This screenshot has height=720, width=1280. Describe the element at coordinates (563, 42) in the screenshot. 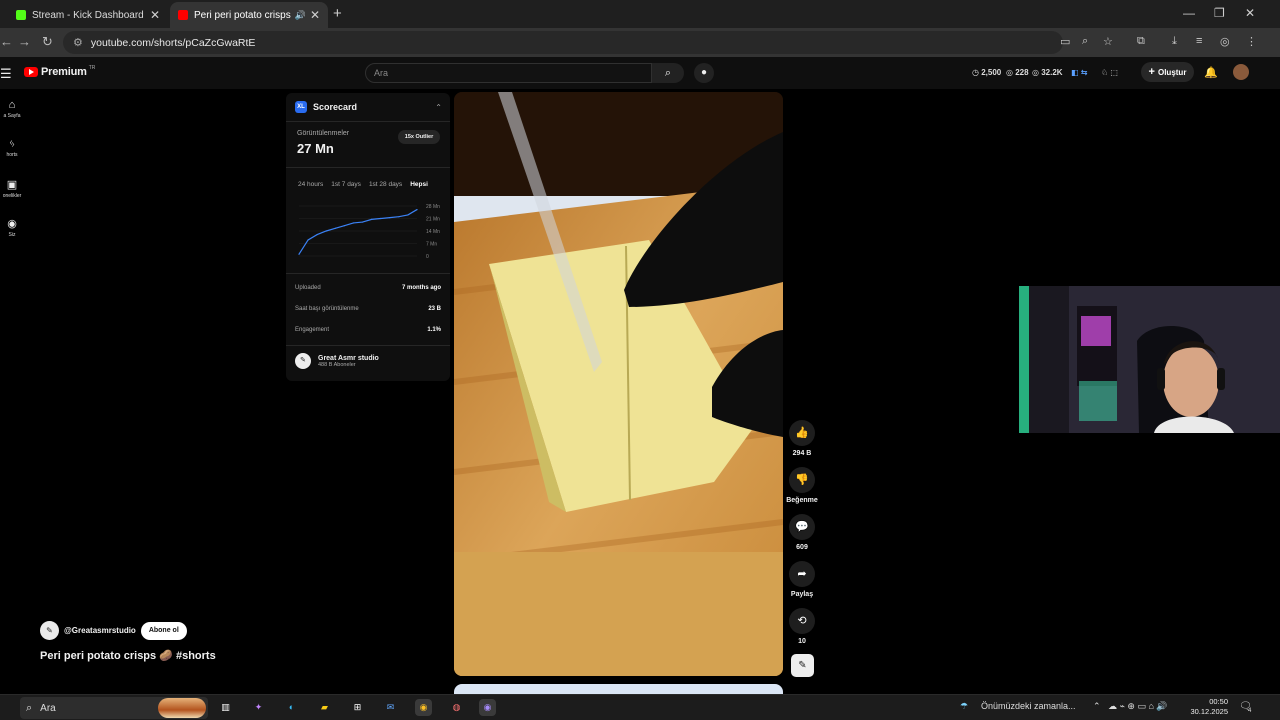

I see `address-bar: ⚙ youtube.com/shorts/pCaZcGwaRtE` at that location.